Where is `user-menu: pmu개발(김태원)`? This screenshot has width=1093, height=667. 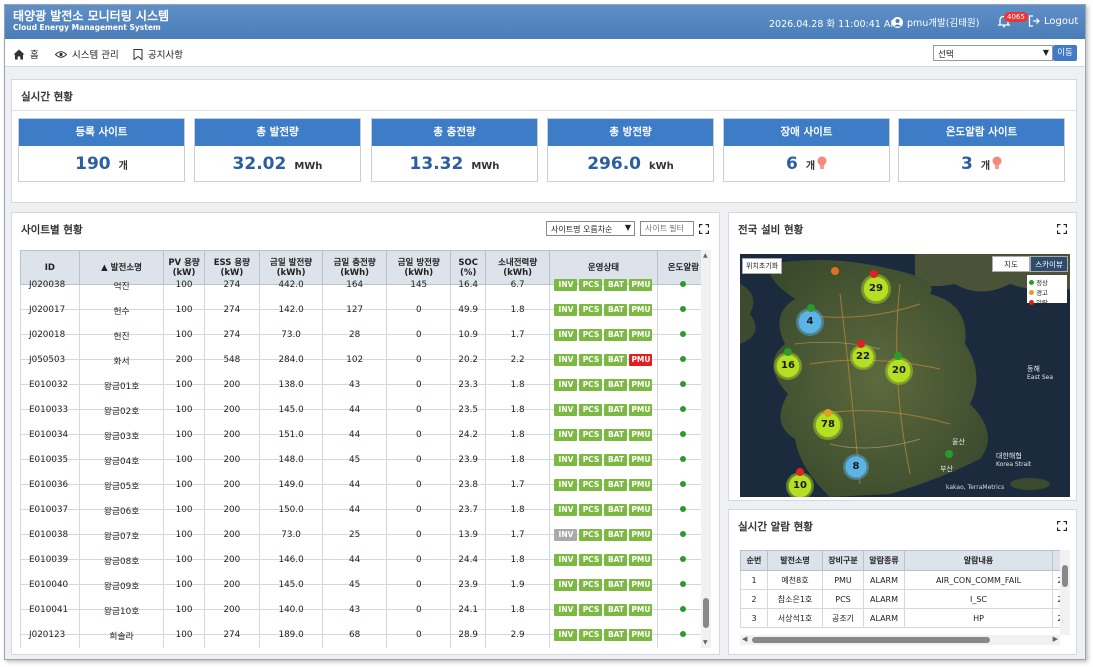
user-menu: pmu개발(김태원) is located at coordinates (935, 22).